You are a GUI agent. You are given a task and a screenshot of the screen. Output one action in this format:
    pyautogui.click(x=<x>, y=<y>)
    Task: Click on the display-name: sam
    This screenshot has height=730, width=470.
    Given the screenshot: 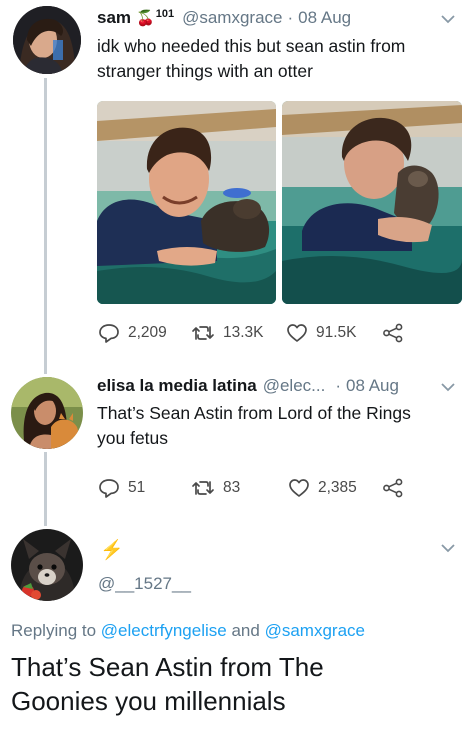 What is the action you would take?
    pyautogui.click(x=114, y=18)
    